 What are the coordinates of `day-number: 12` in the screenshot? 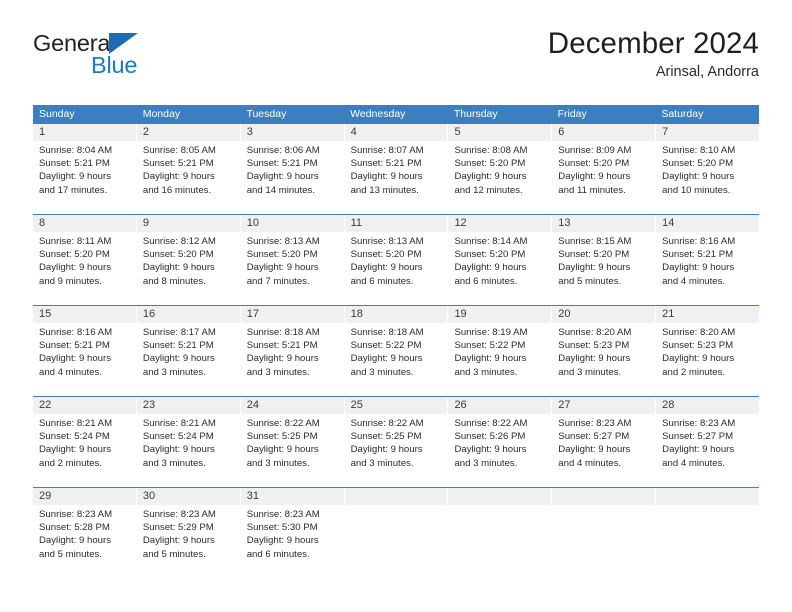 It's located at (500, 223).